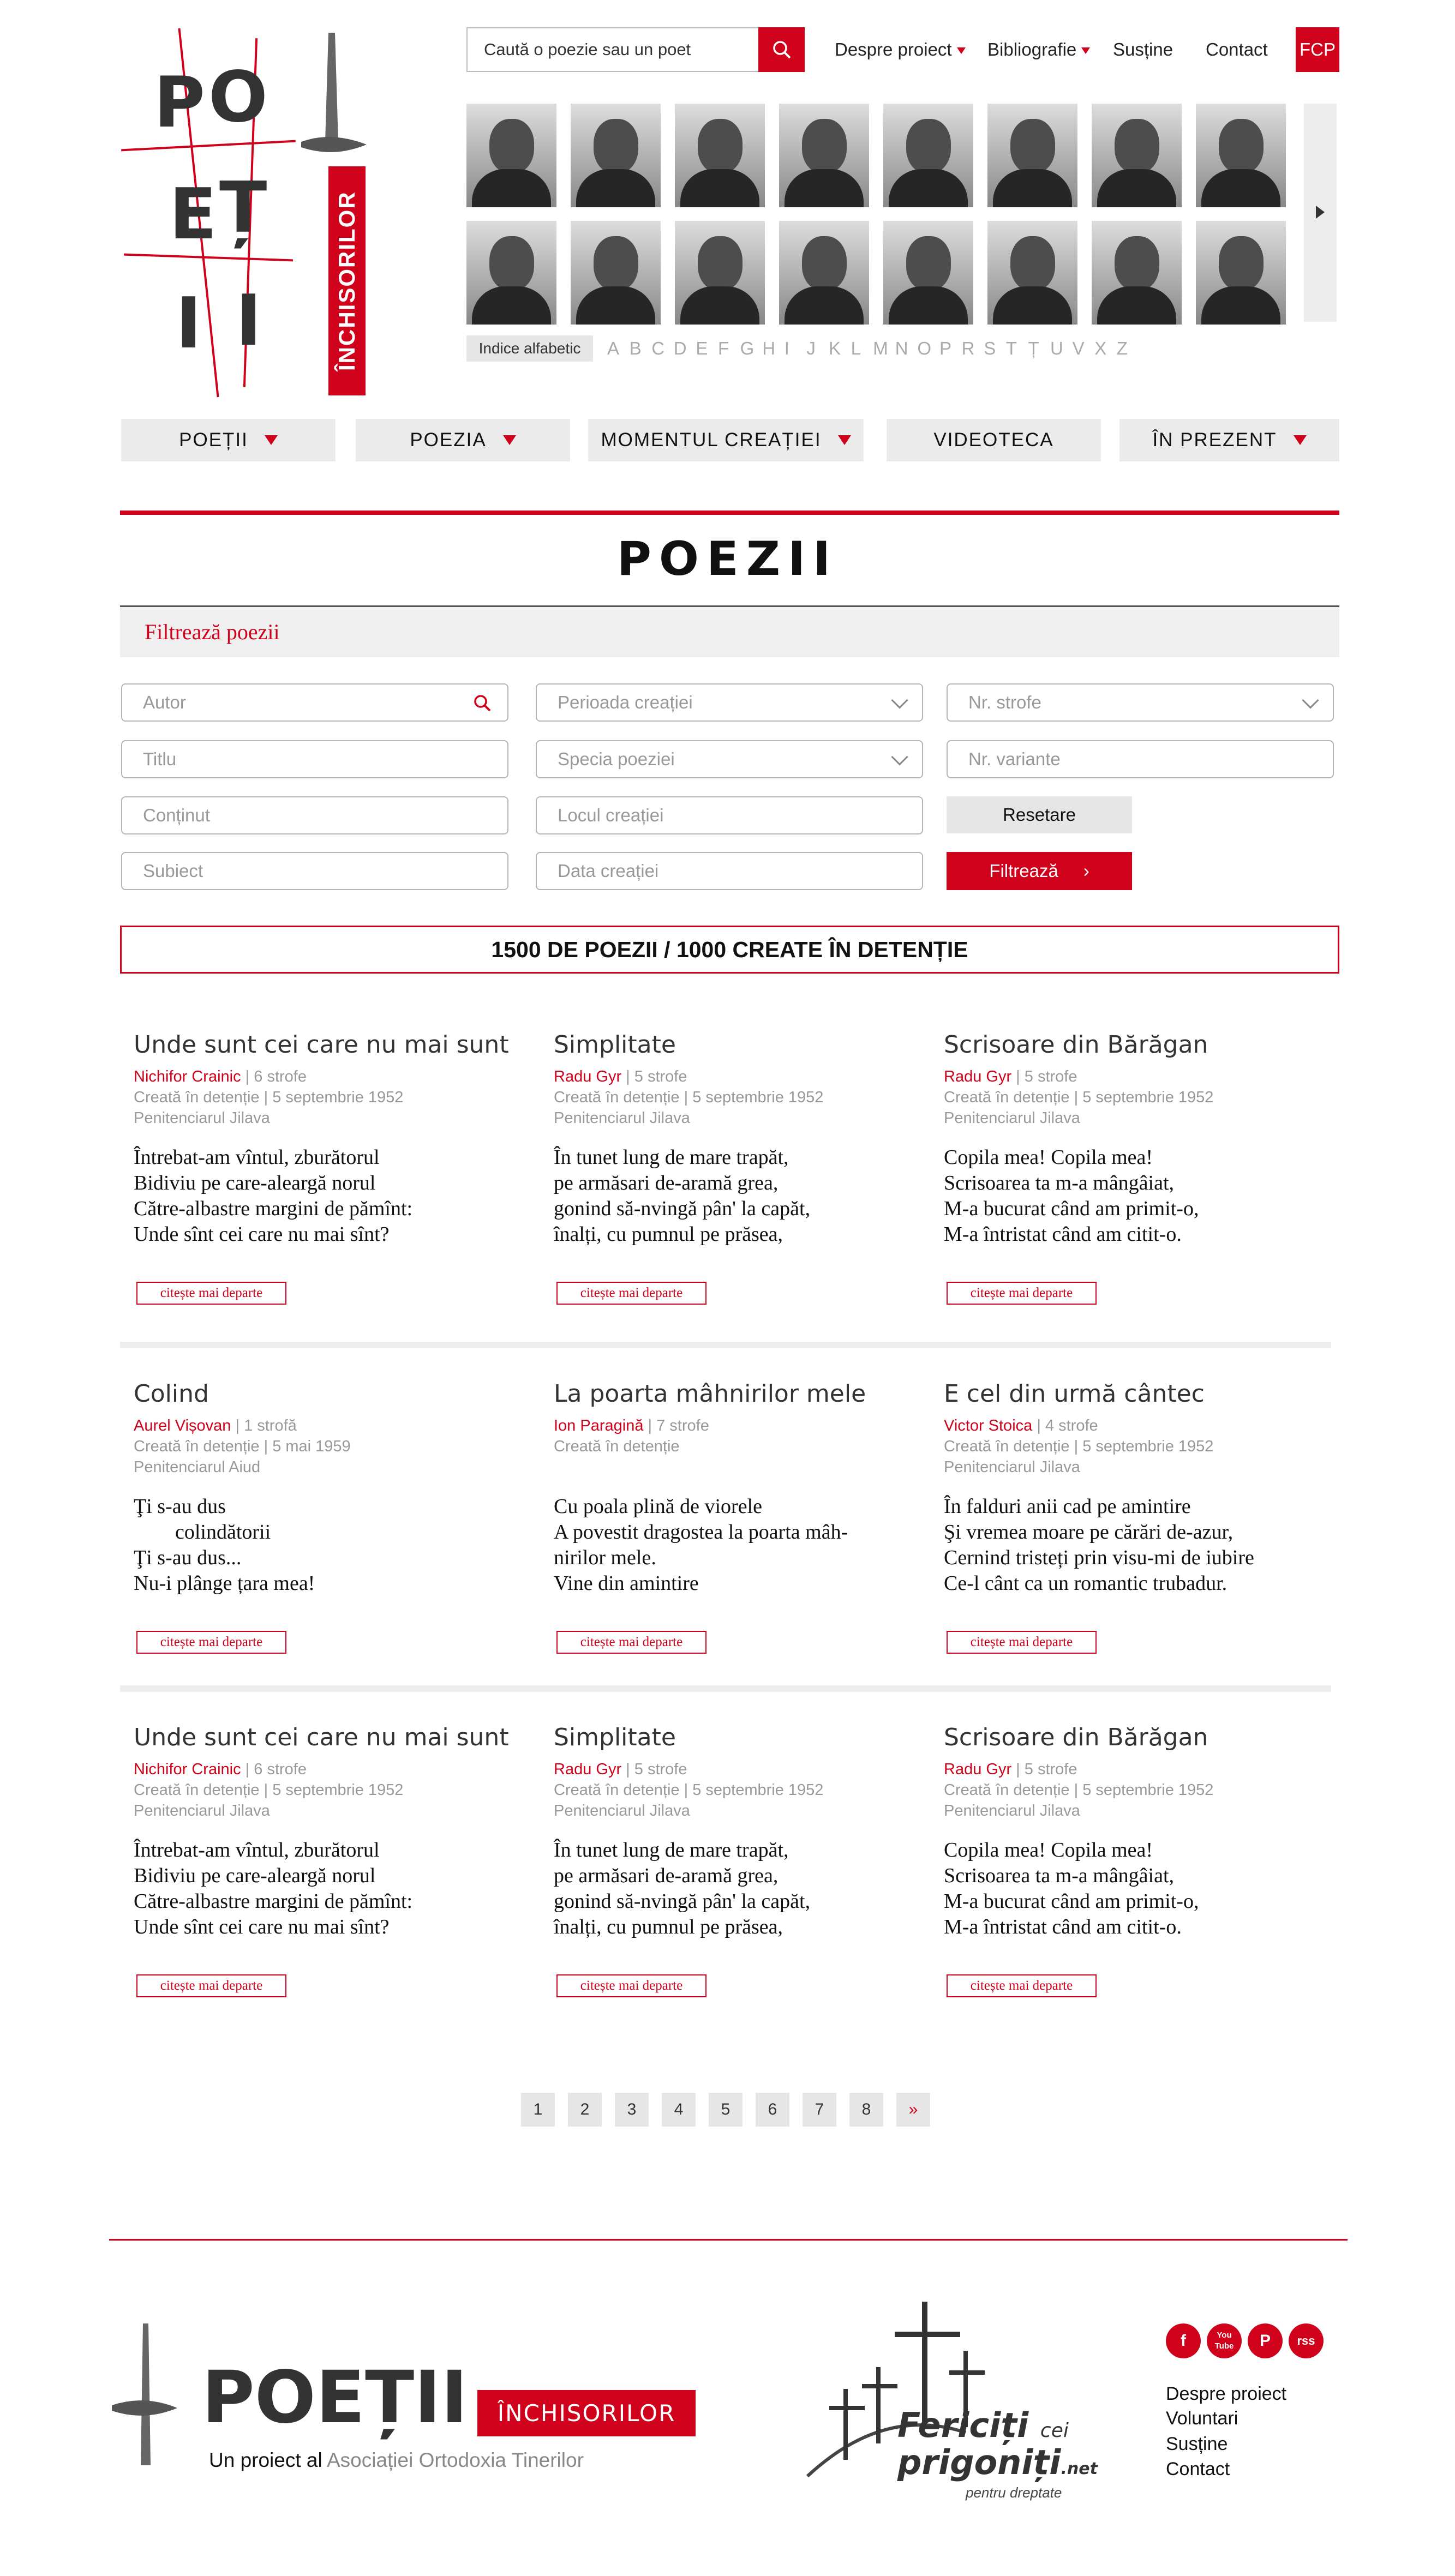 The width and height of the screenshot is (1455, 2576). What do you see at coordinates (314, 815) in the screenshot?
I see `content-field: Conținut` at bounding box center [314, 815].